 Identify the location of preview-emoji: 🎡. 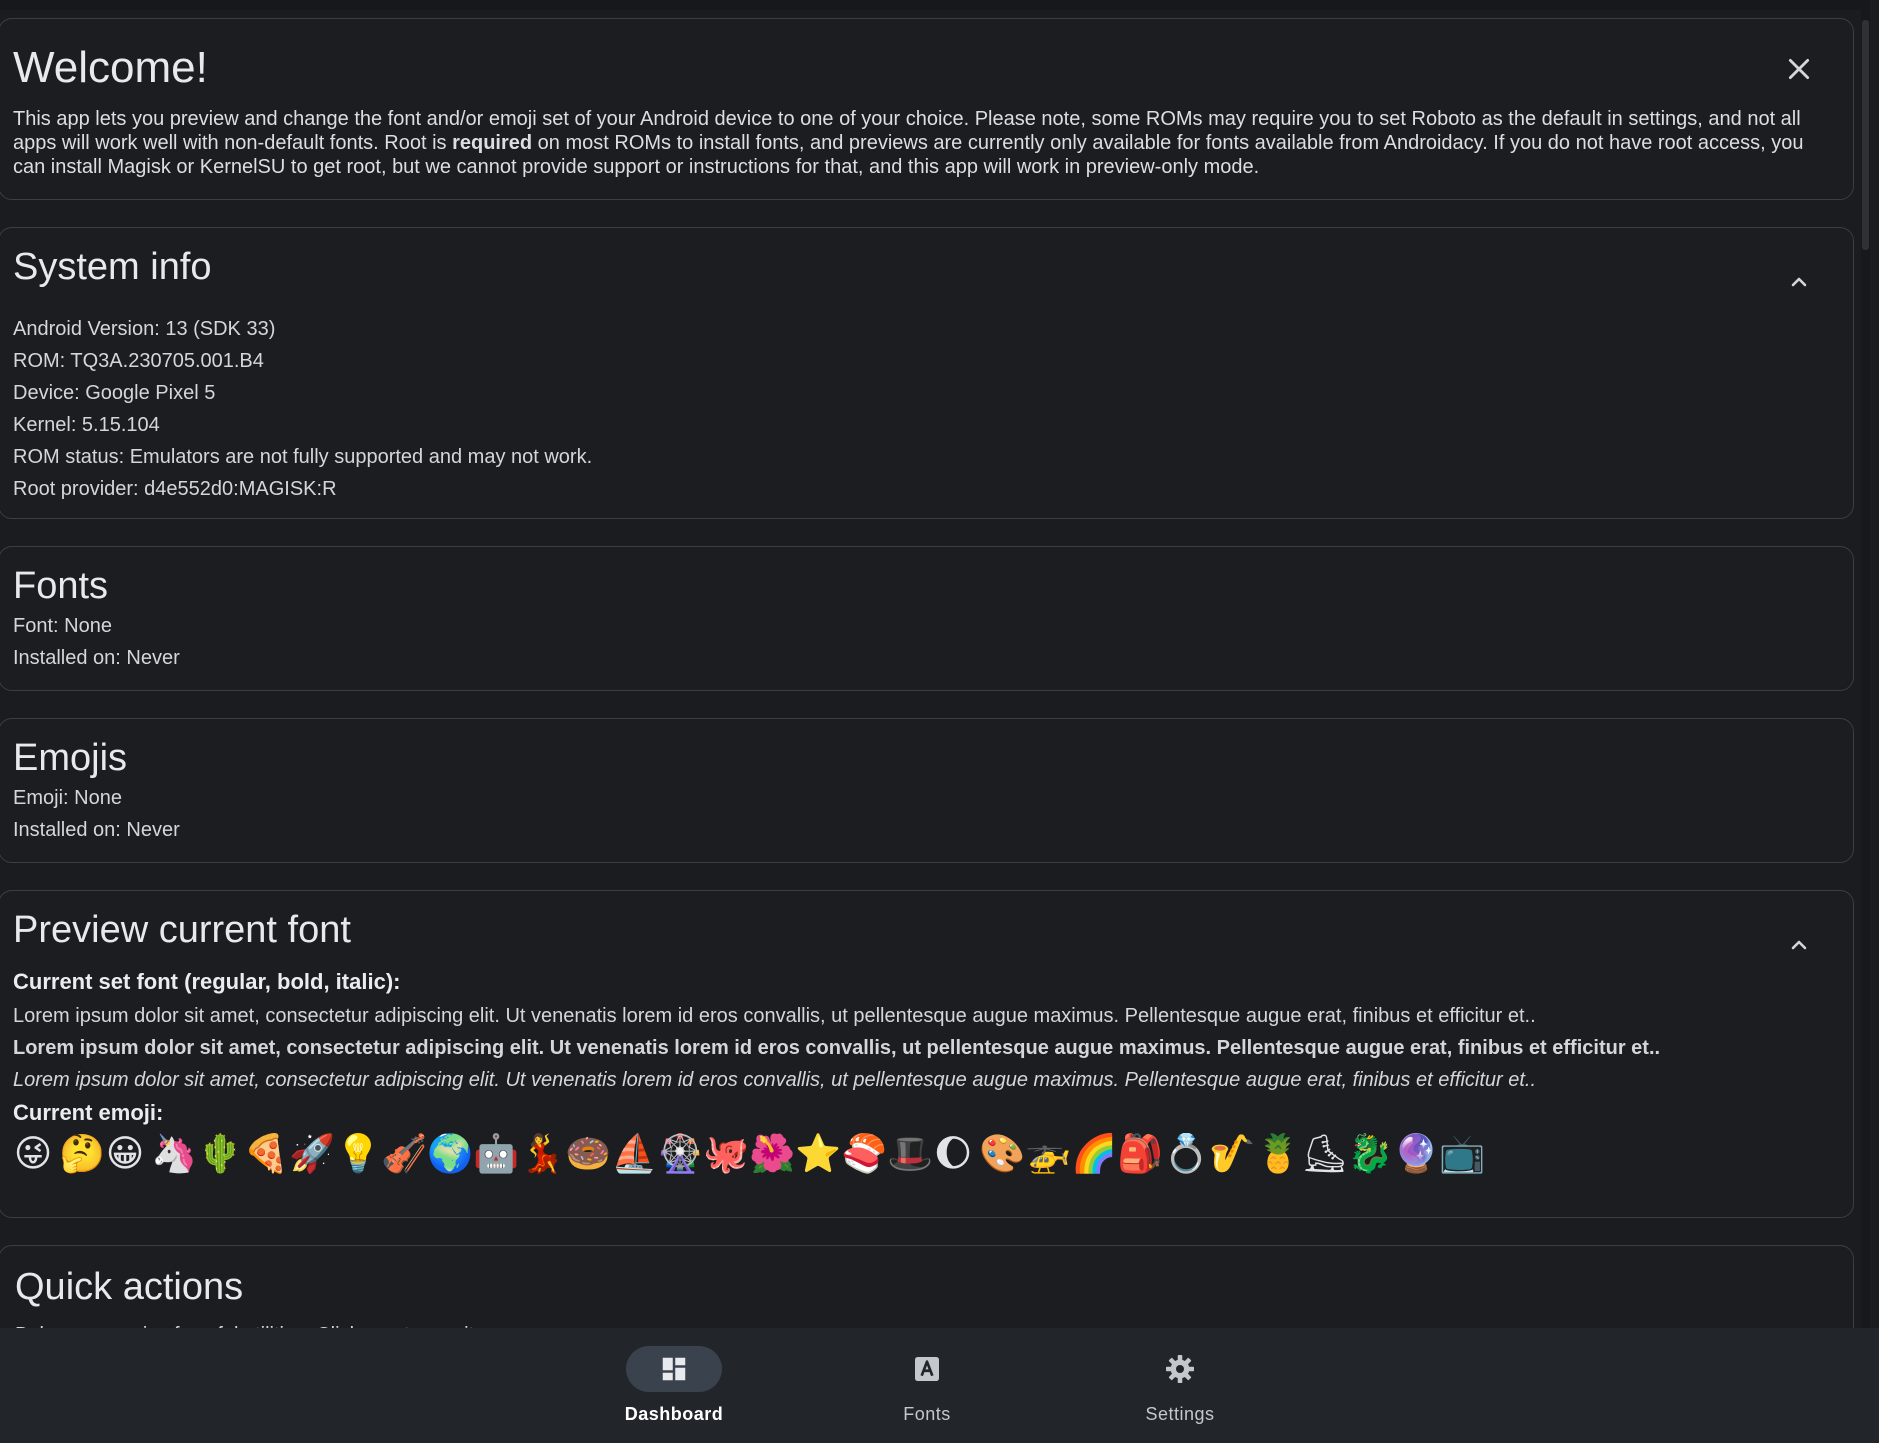
(680, 1153).